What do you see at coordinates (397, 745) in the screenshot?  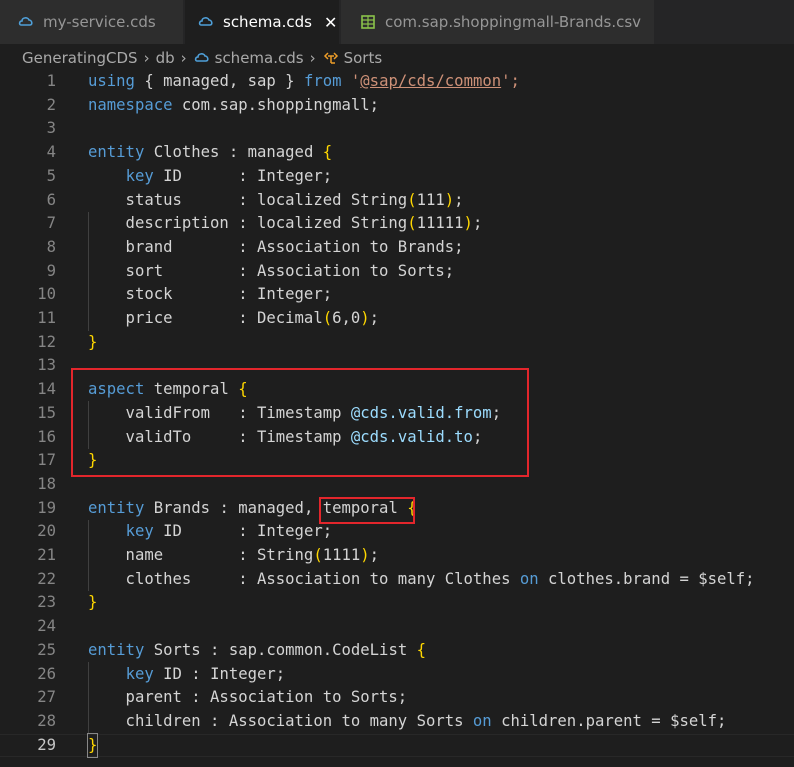 I see `code-line: 29 }` at bounding box center [397, 745].